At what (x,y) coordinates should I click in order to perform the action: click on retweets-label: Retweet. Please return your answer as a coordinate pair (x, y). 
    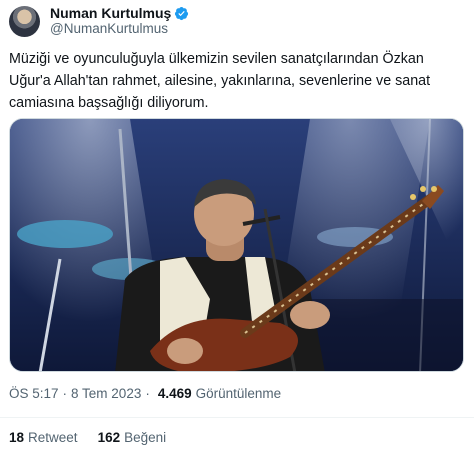
    Looking at the image, I should click on (53, 437).